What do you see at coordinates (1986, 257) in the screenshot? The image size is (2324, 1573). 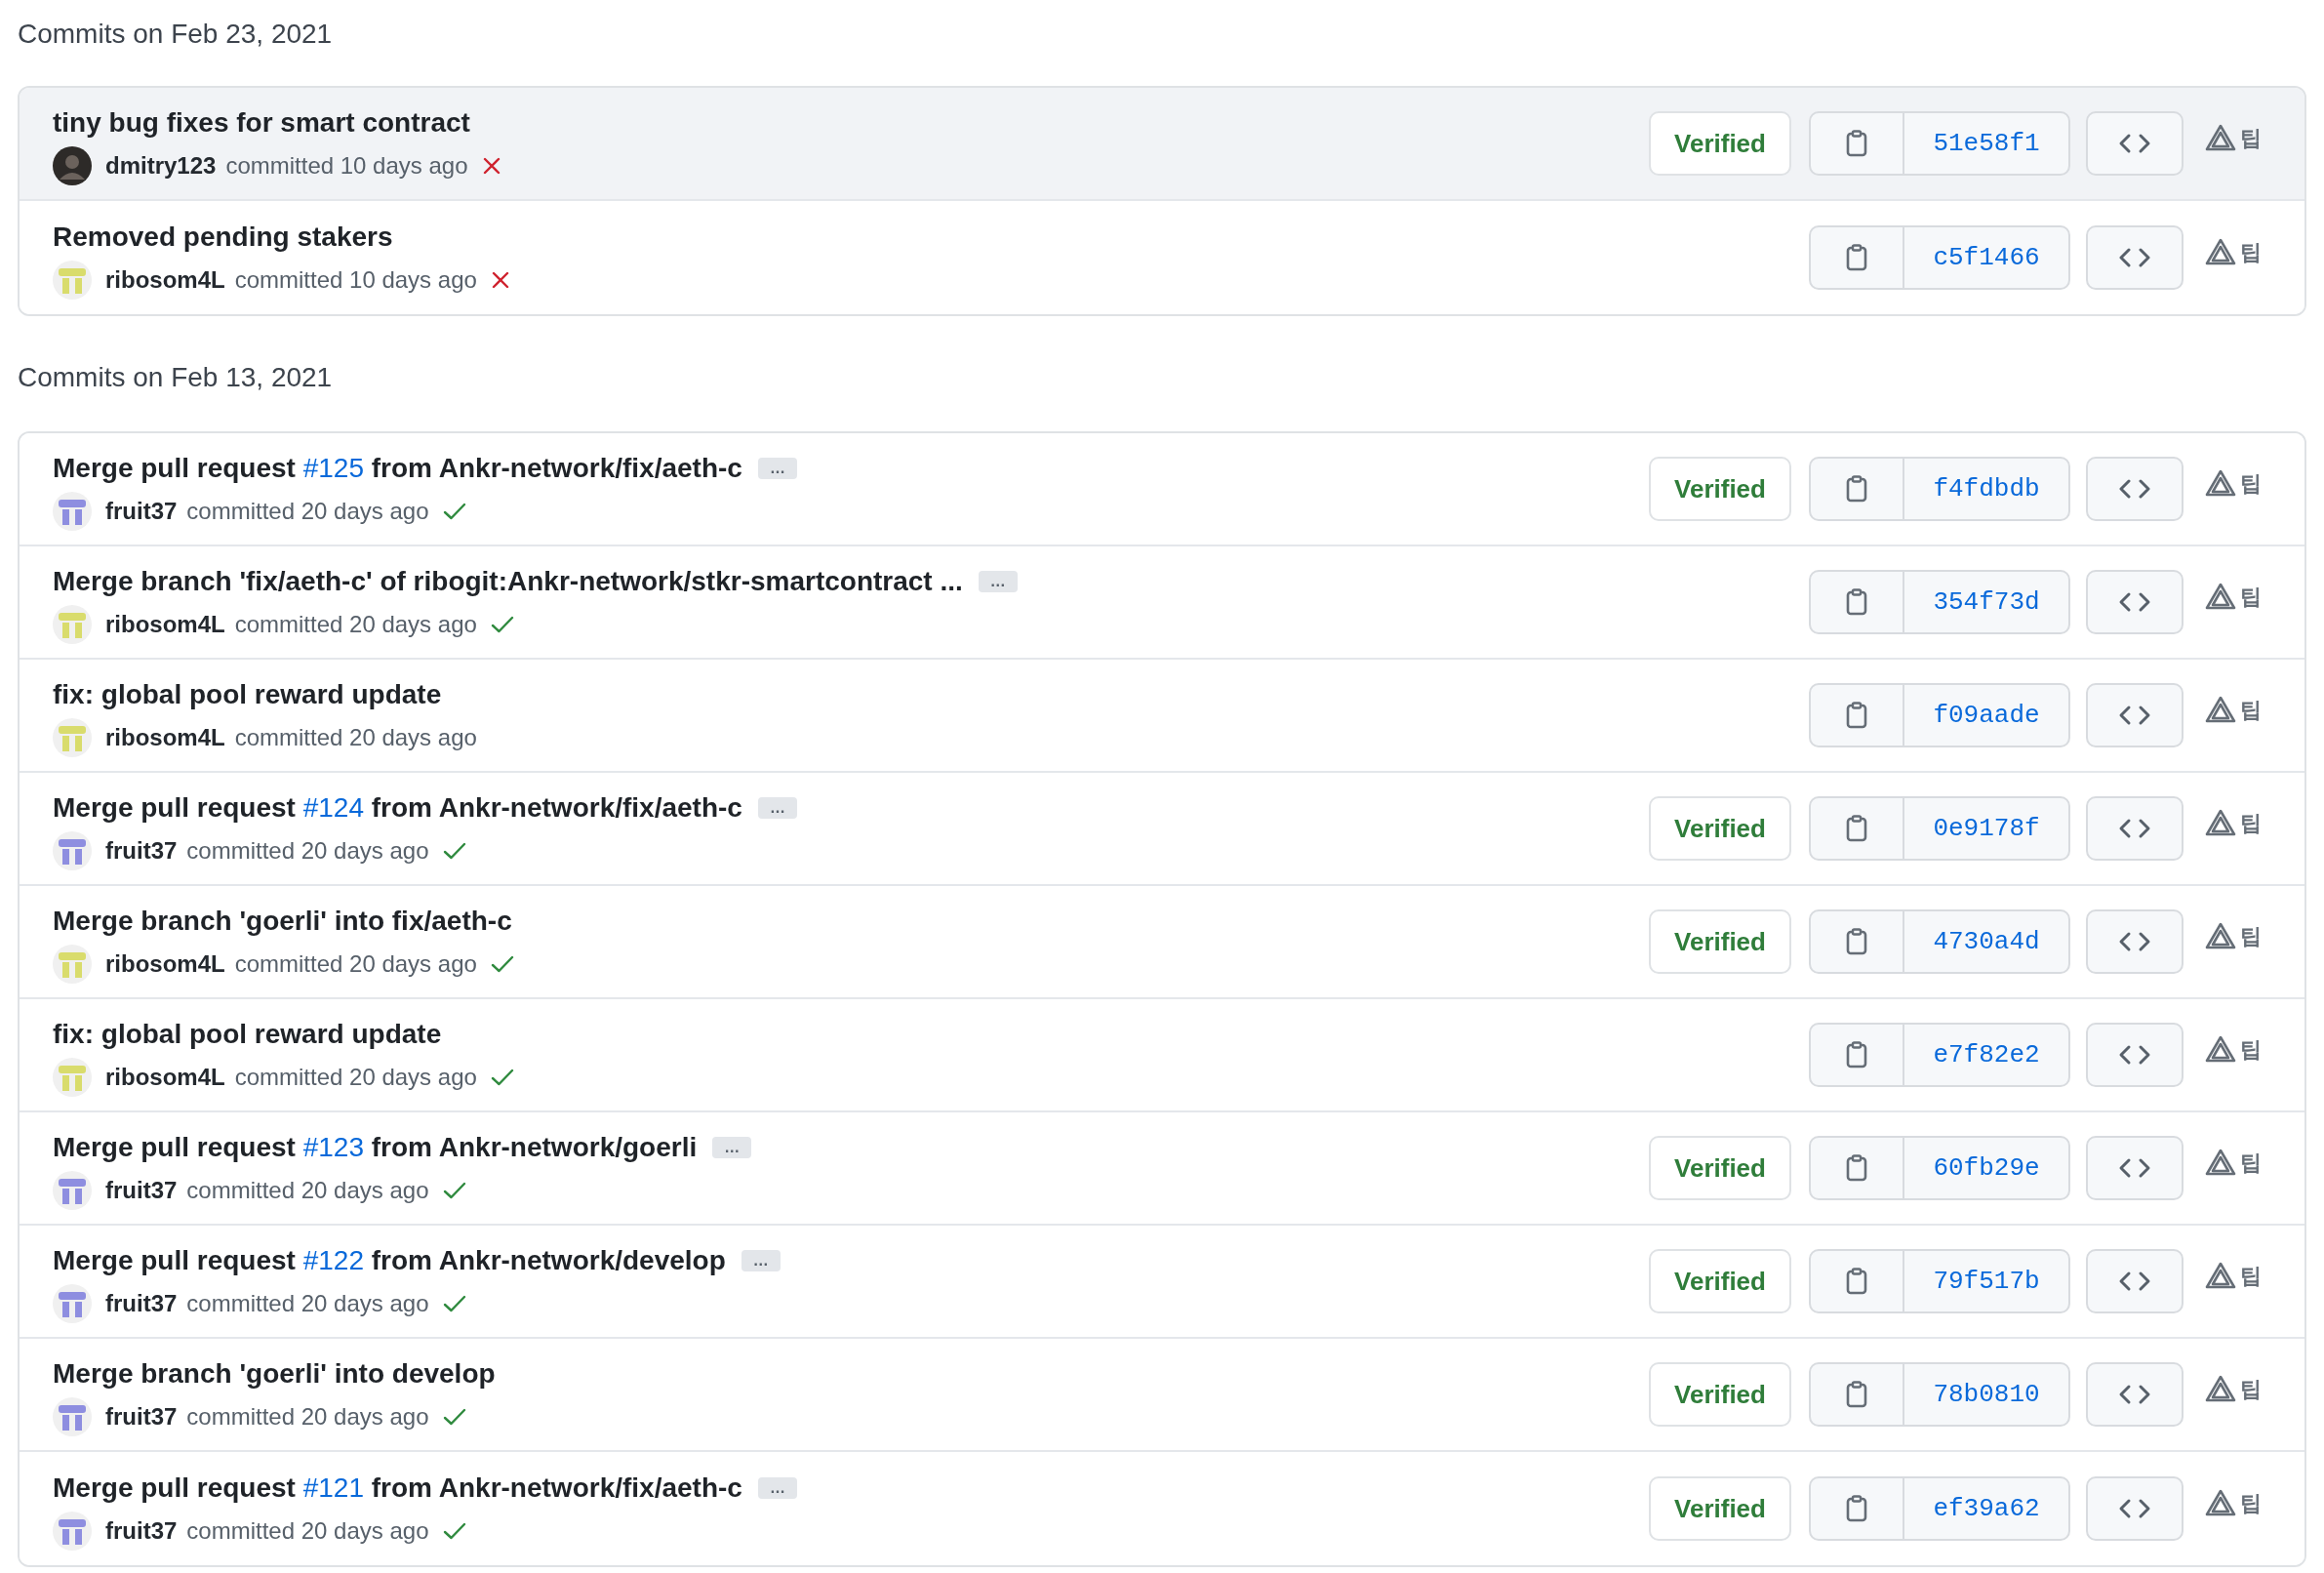 I see `commit-sha-link: c5f1466` at bounding box center [1986, 257].